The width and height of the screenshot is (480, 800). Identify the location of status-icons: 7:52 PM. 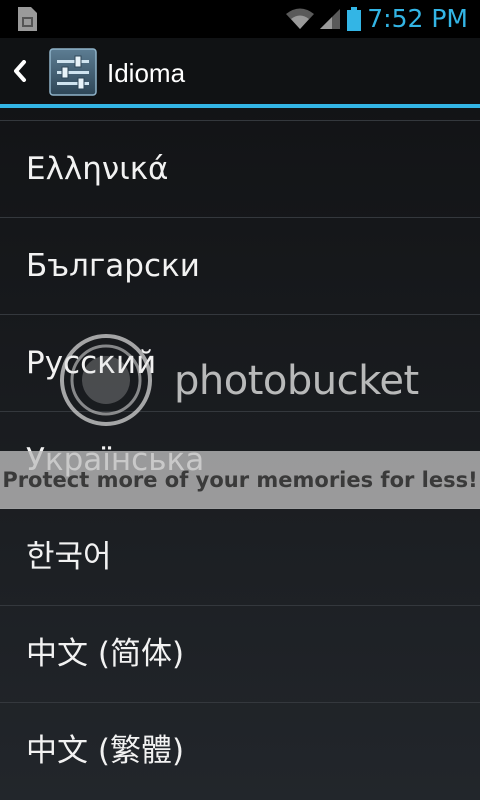
(376, 19).